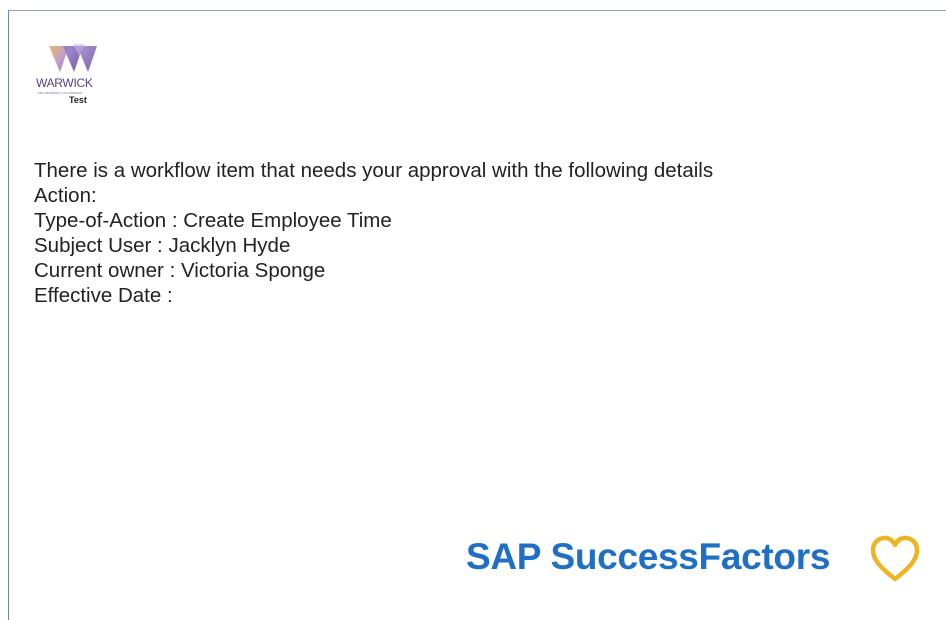 The width and height of the screenshot is (946, 620). Describe the element at coordinates (103, 295) in the screenshot. I see `message-effective-date: Effective Date :` at that location.